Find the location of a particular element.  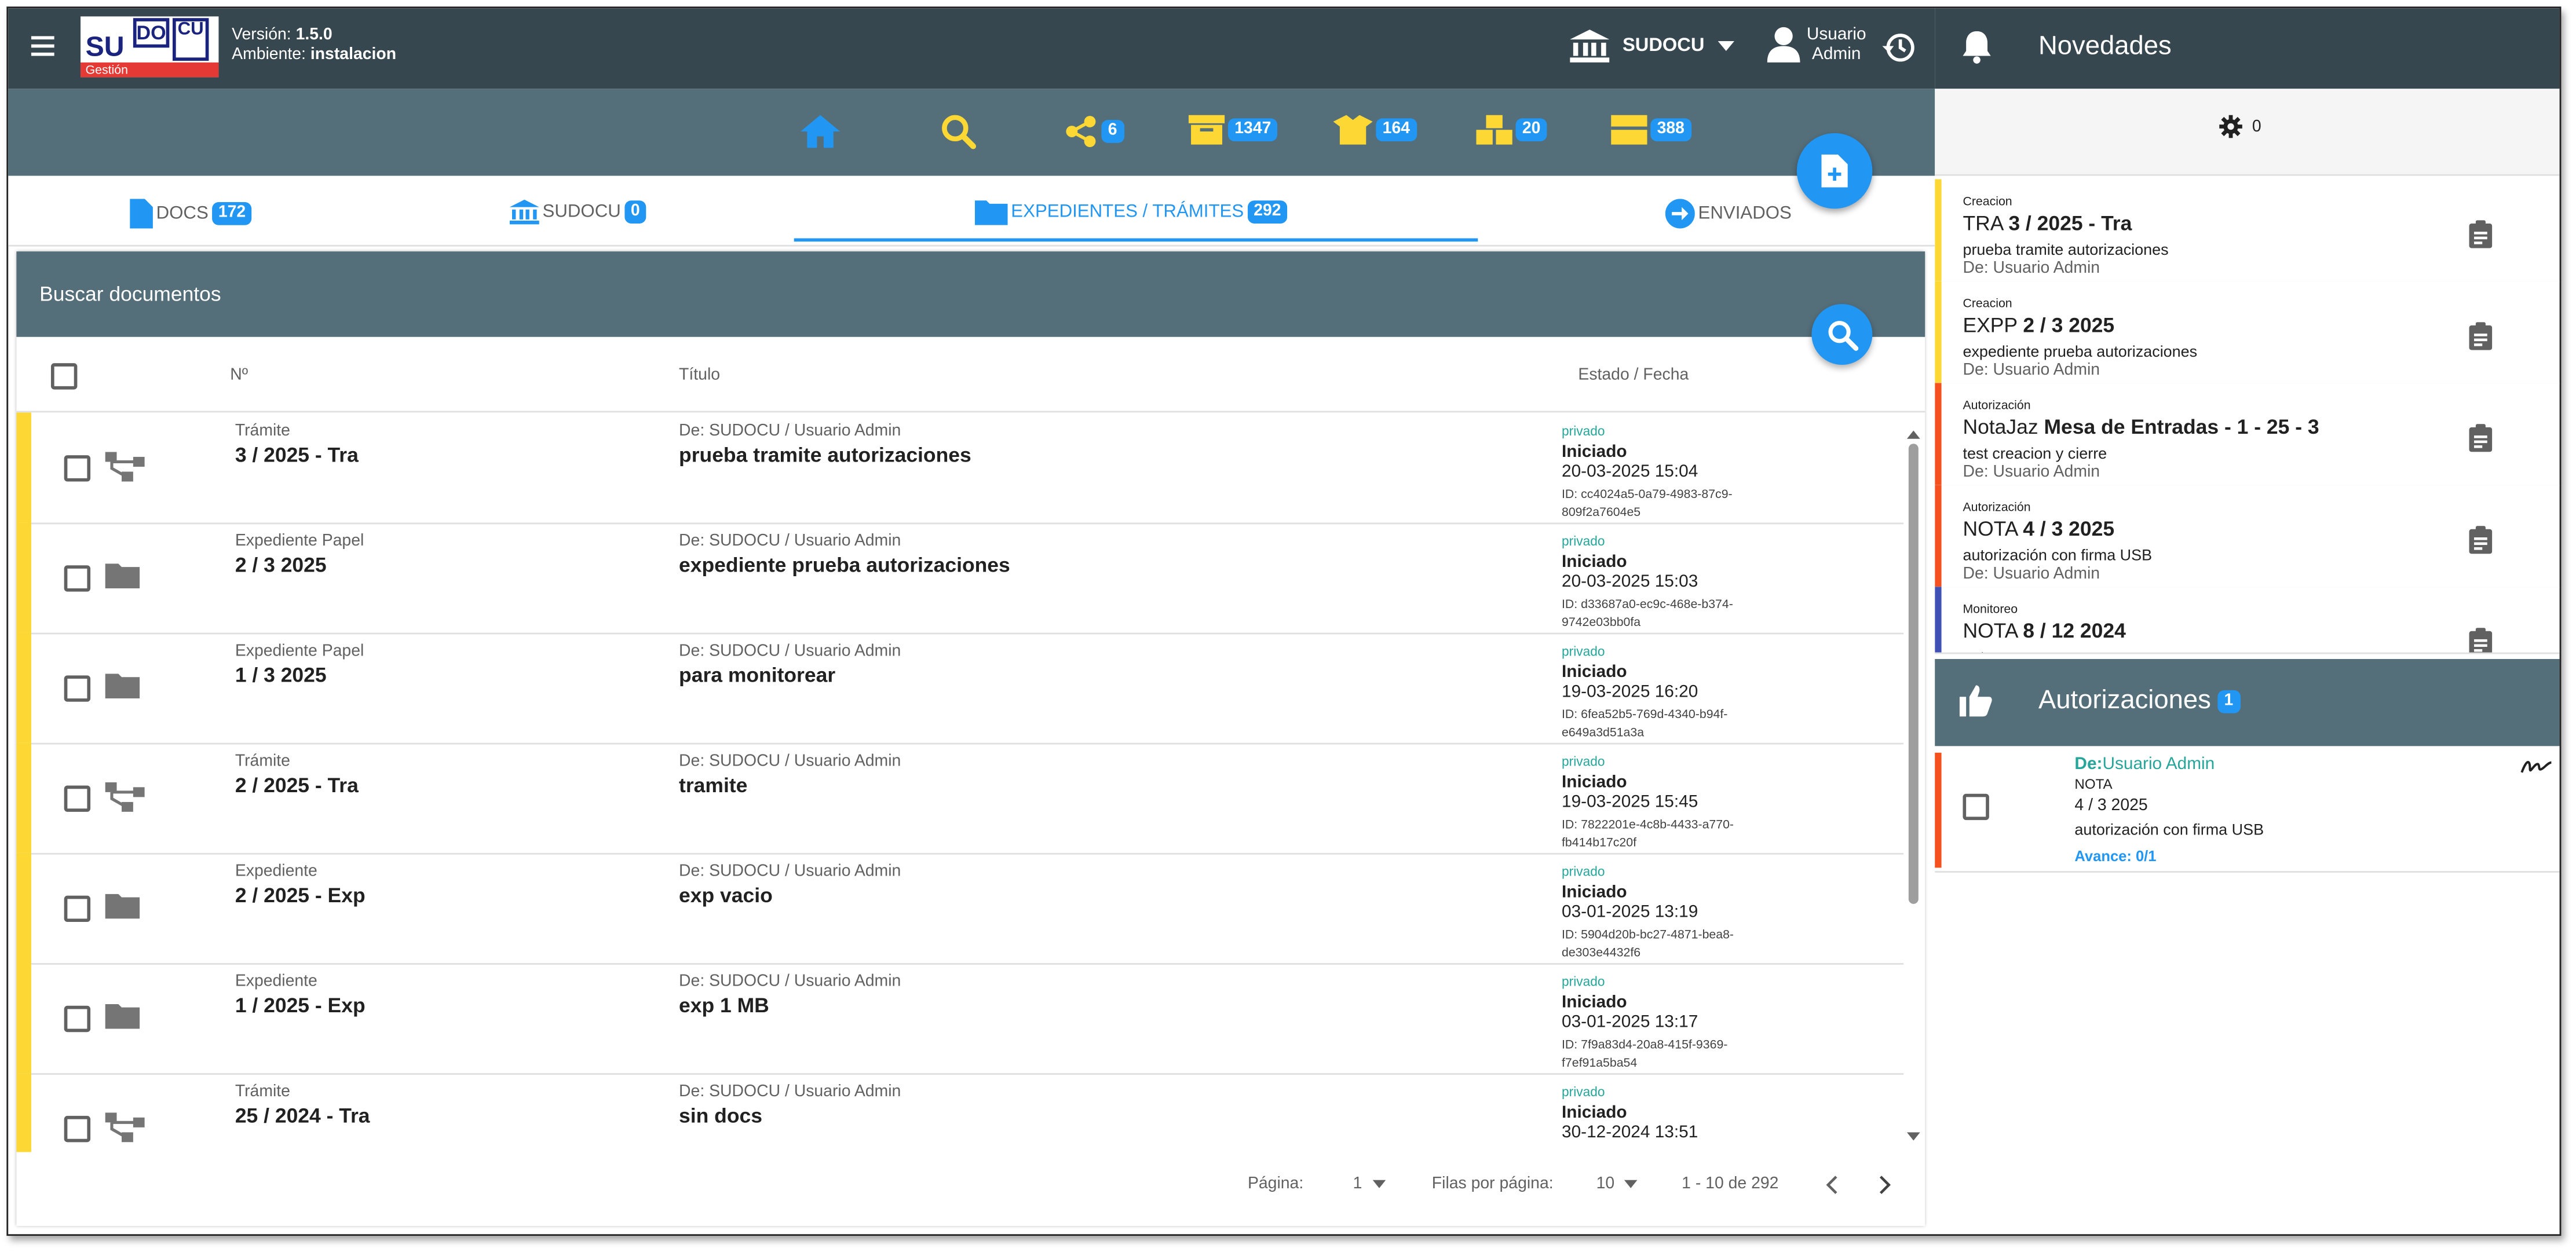

row-id-line-2: fb414b17c20f is located at coordinates (1599, 842).